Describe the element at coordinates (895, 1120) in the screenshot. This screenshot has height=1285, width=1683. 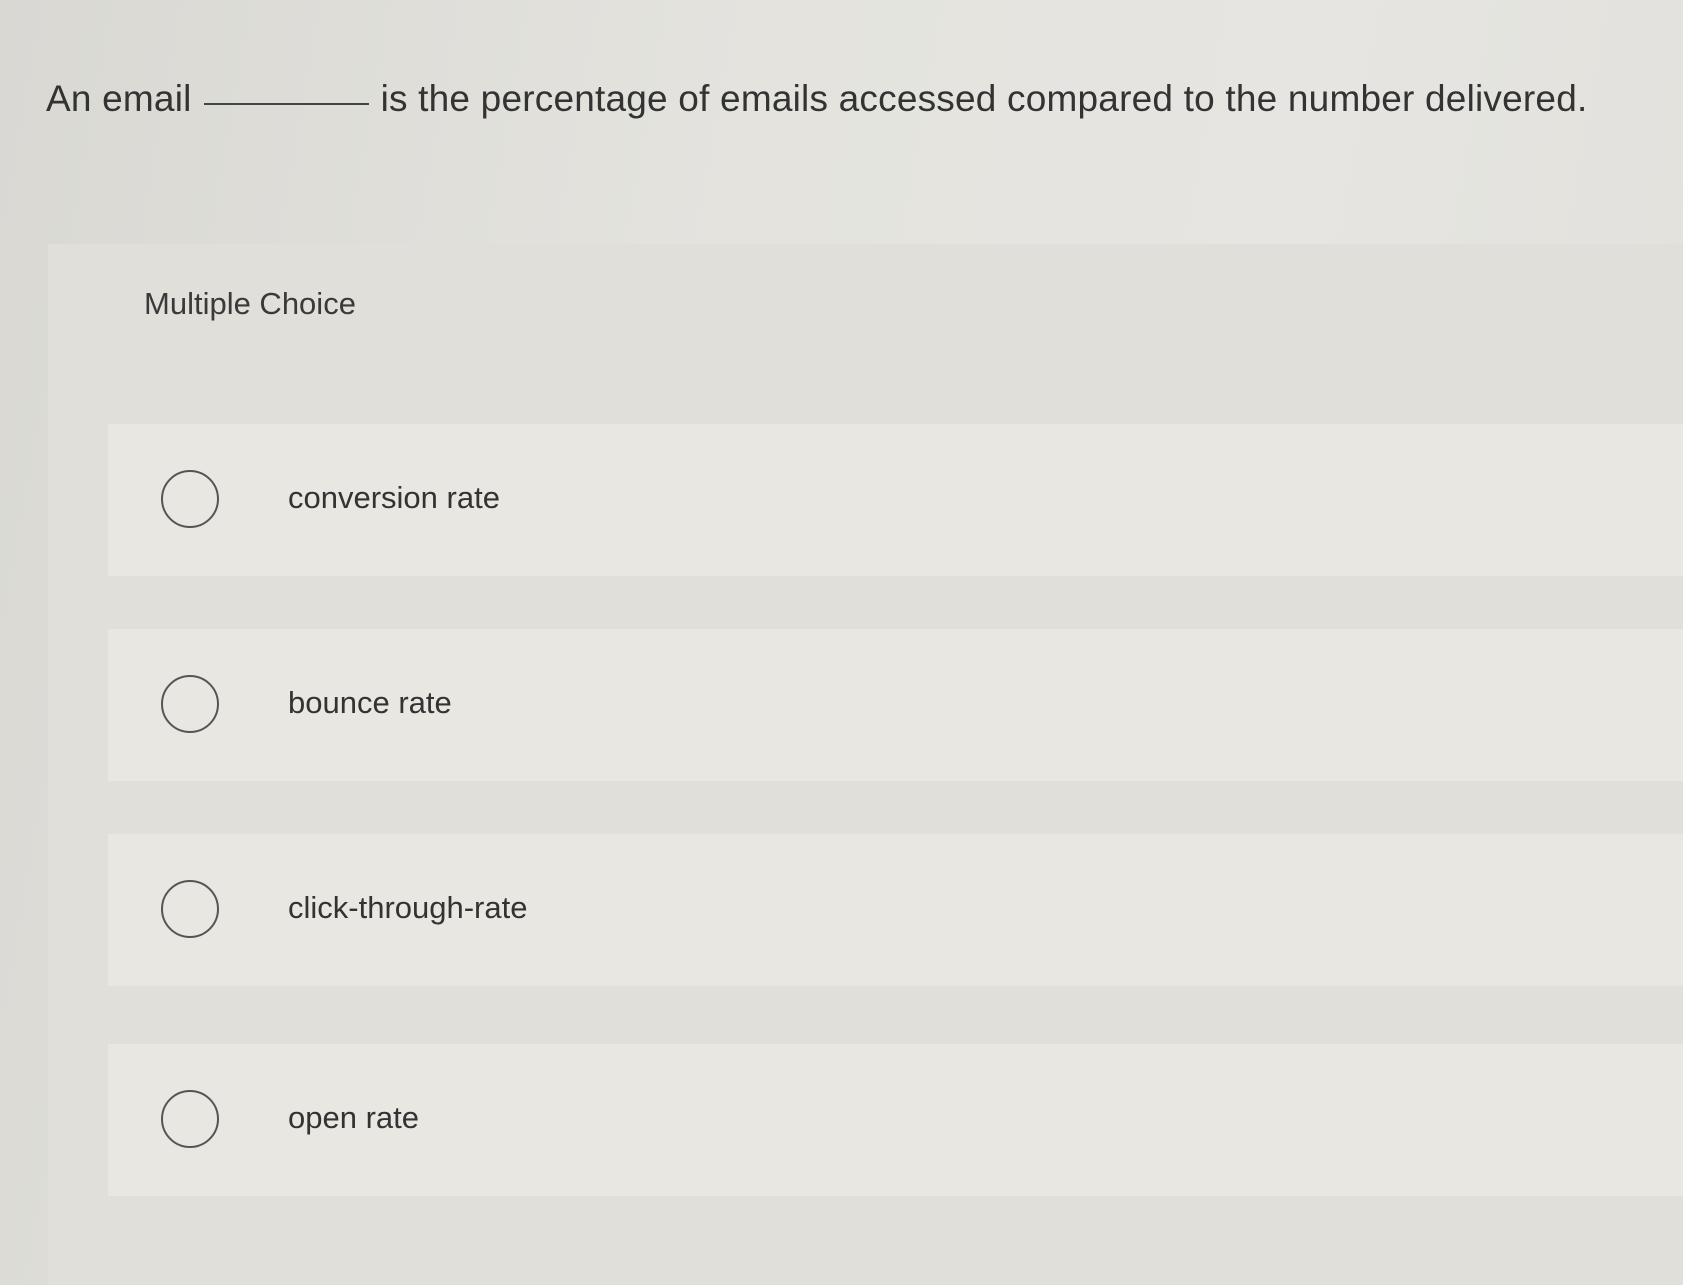
I see `option-open-rate: open rate` at that location.